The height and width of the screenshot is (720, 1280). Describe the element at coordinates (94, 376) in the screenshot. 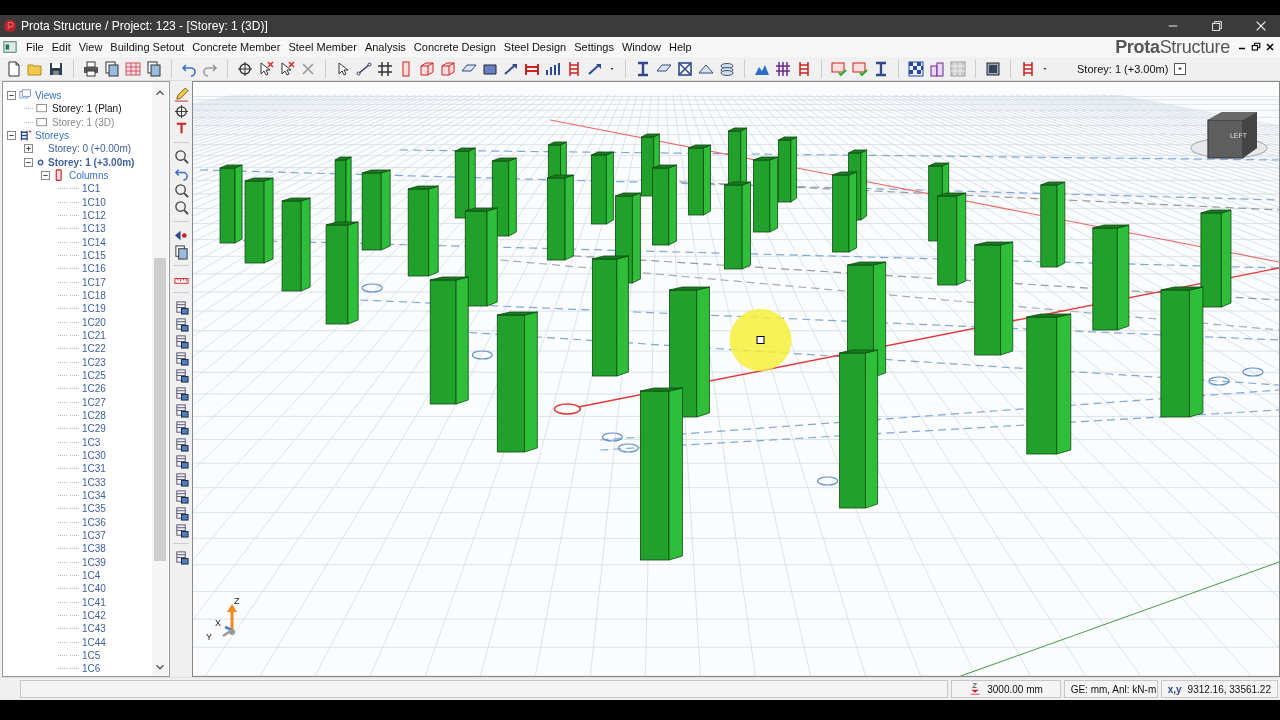

I see `tree-item: 1C25` at that location.